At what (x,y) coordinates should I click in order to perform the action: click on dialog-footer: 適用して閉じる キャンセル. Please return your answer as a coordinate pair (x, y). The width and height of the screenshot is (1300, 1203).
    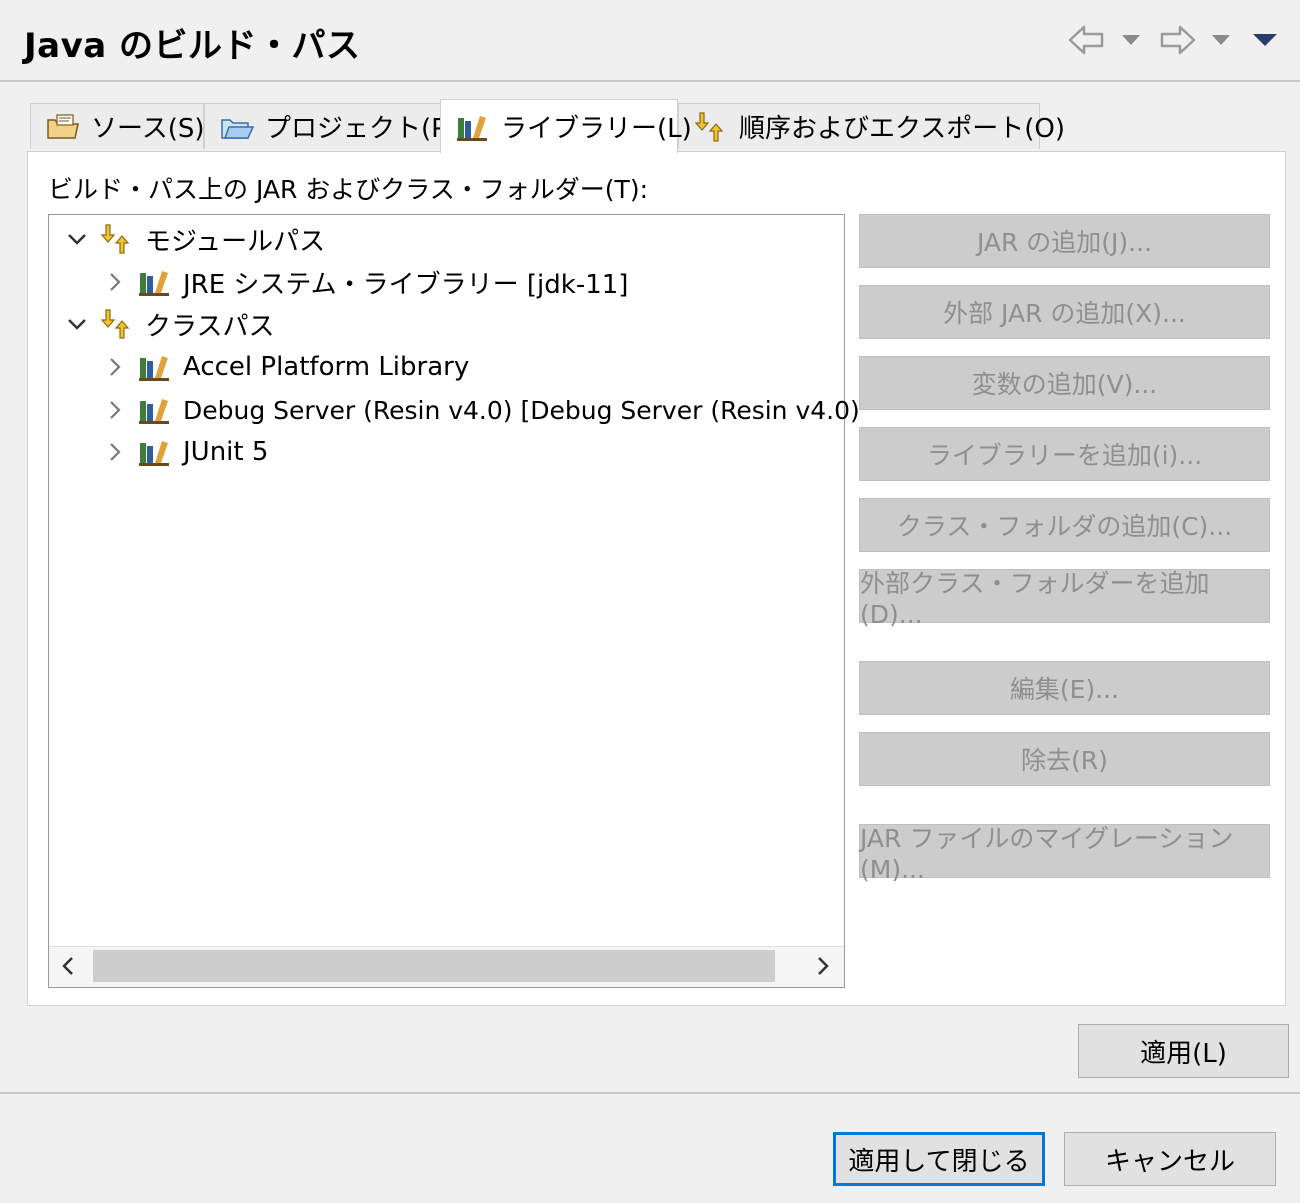
    Looking at the image, I should click on (650, 1147).